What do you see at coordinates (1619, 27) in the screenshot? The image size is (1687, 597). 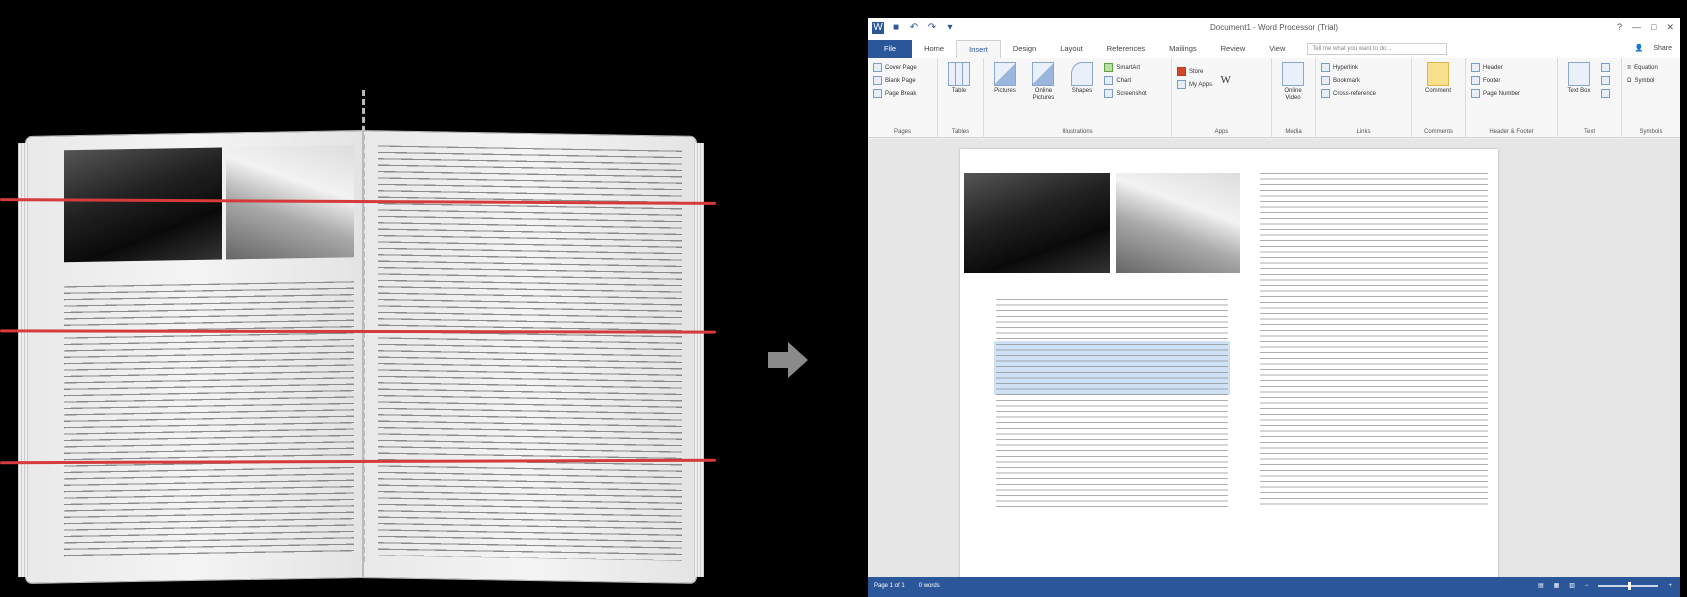 I see `help-button: ?` at bounding box center [1619, 27].